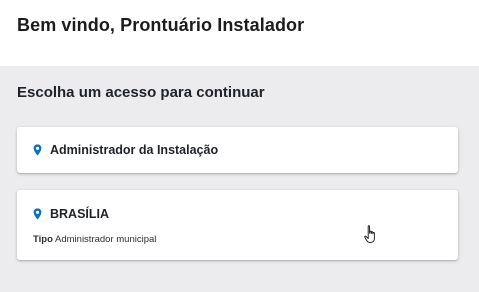  I want to click on type-label: Tipo, so click(43, 239).